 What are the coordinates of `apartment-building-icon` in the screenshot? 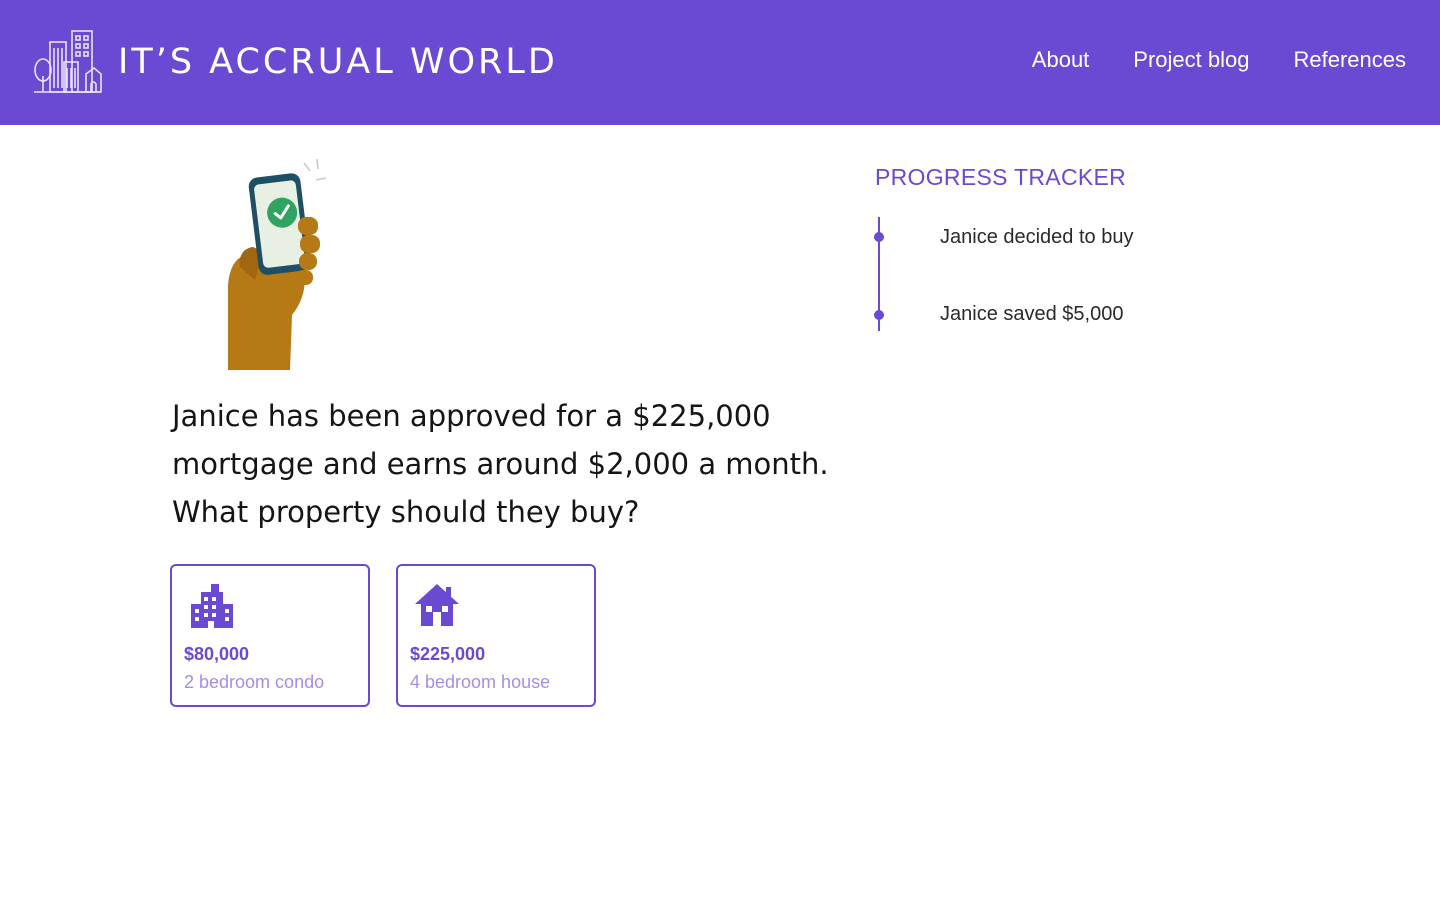 It's located at (212, 606).